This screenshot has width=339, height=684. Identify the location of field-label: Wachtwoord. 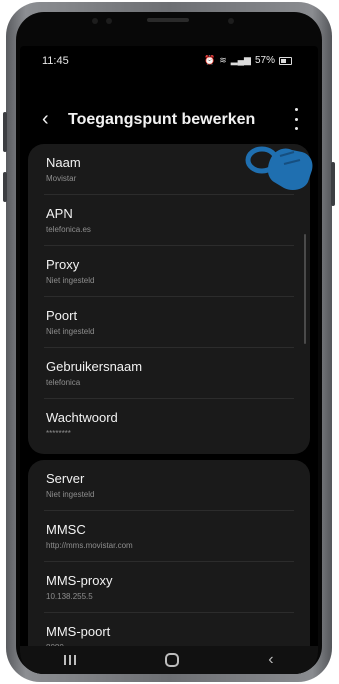
(82, 417).